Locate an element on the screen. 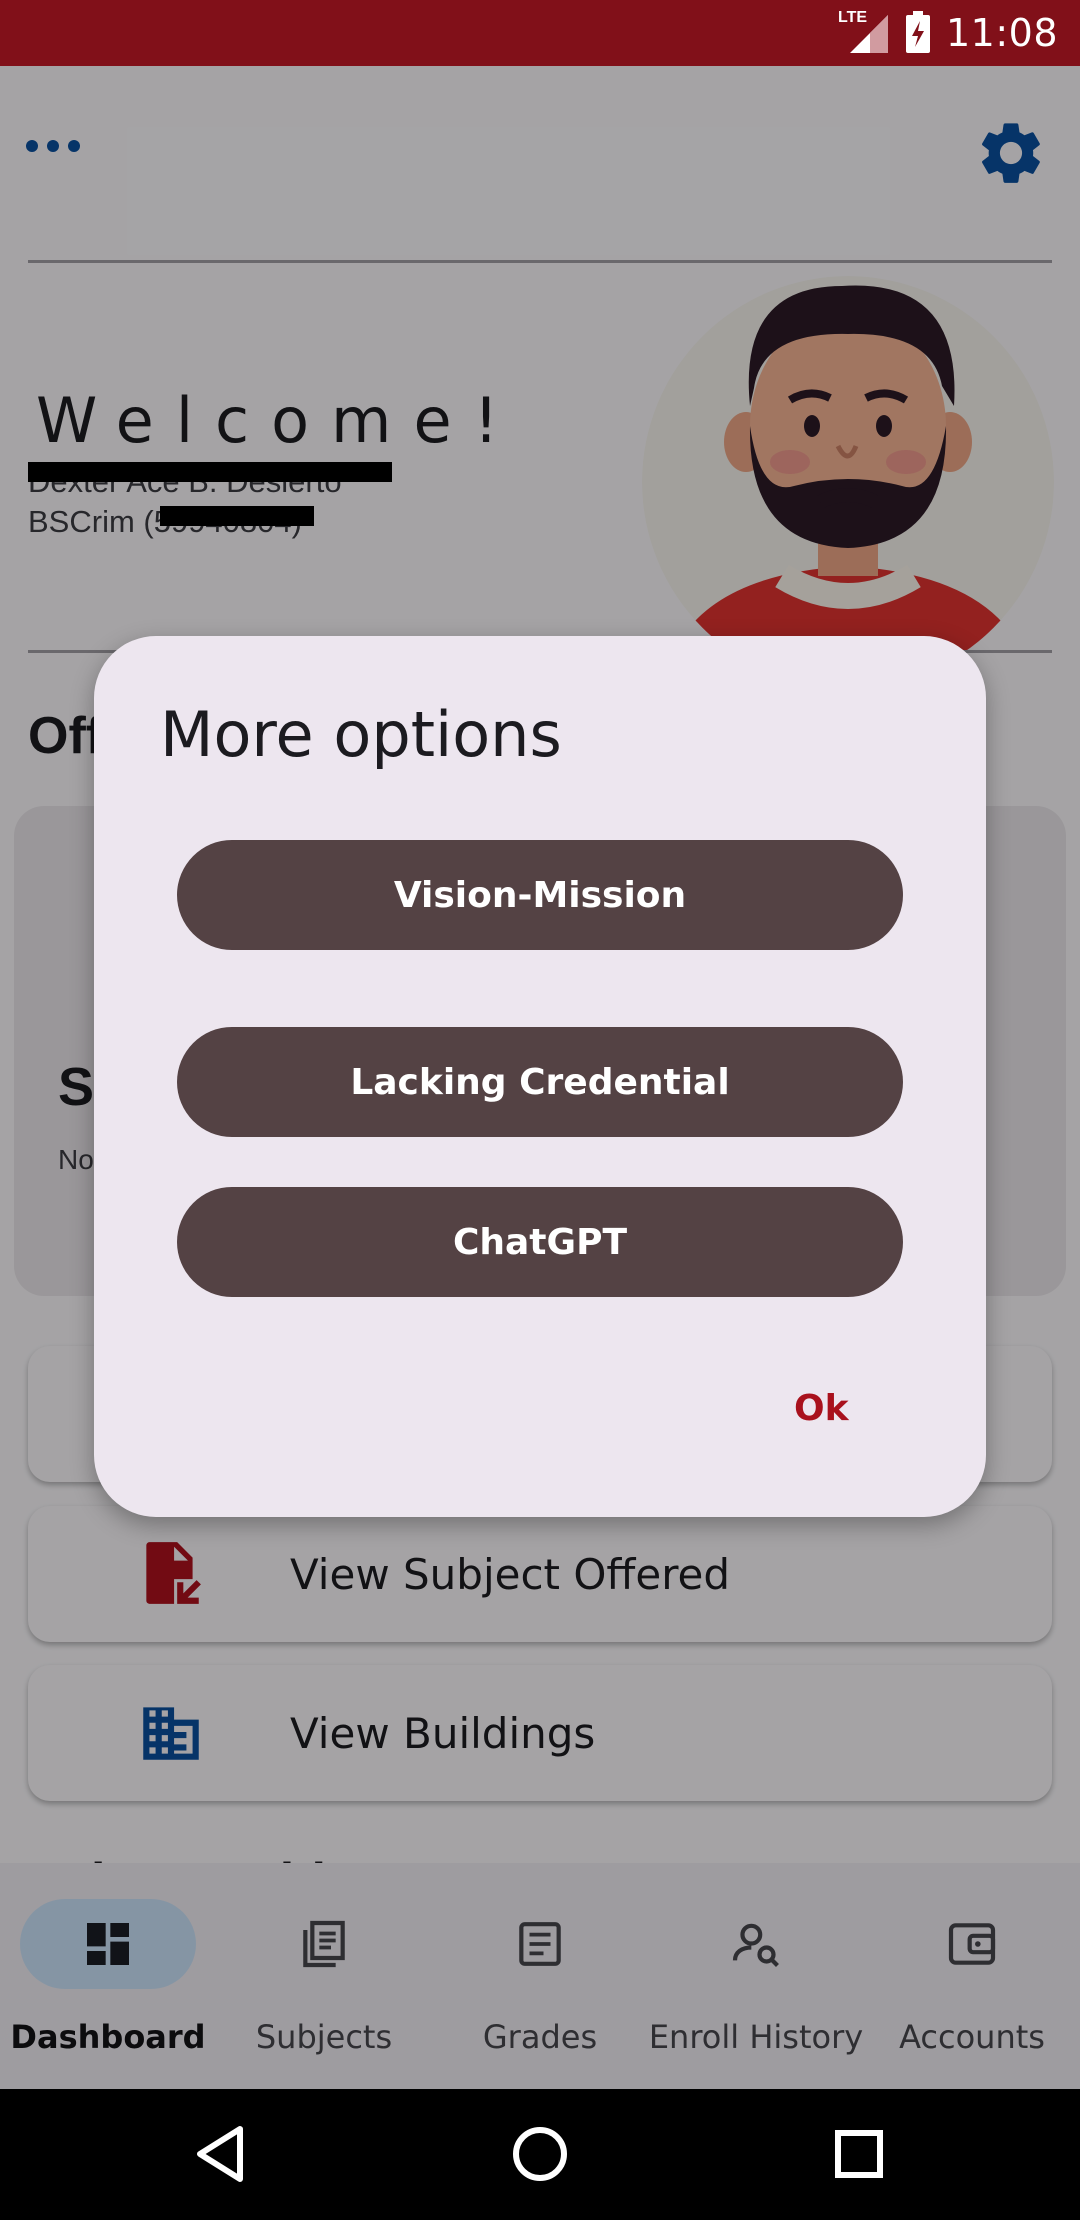 The height and width of the screenshot is (2220, 1080). dialog-title: More options is located at coordinates (361, 734).